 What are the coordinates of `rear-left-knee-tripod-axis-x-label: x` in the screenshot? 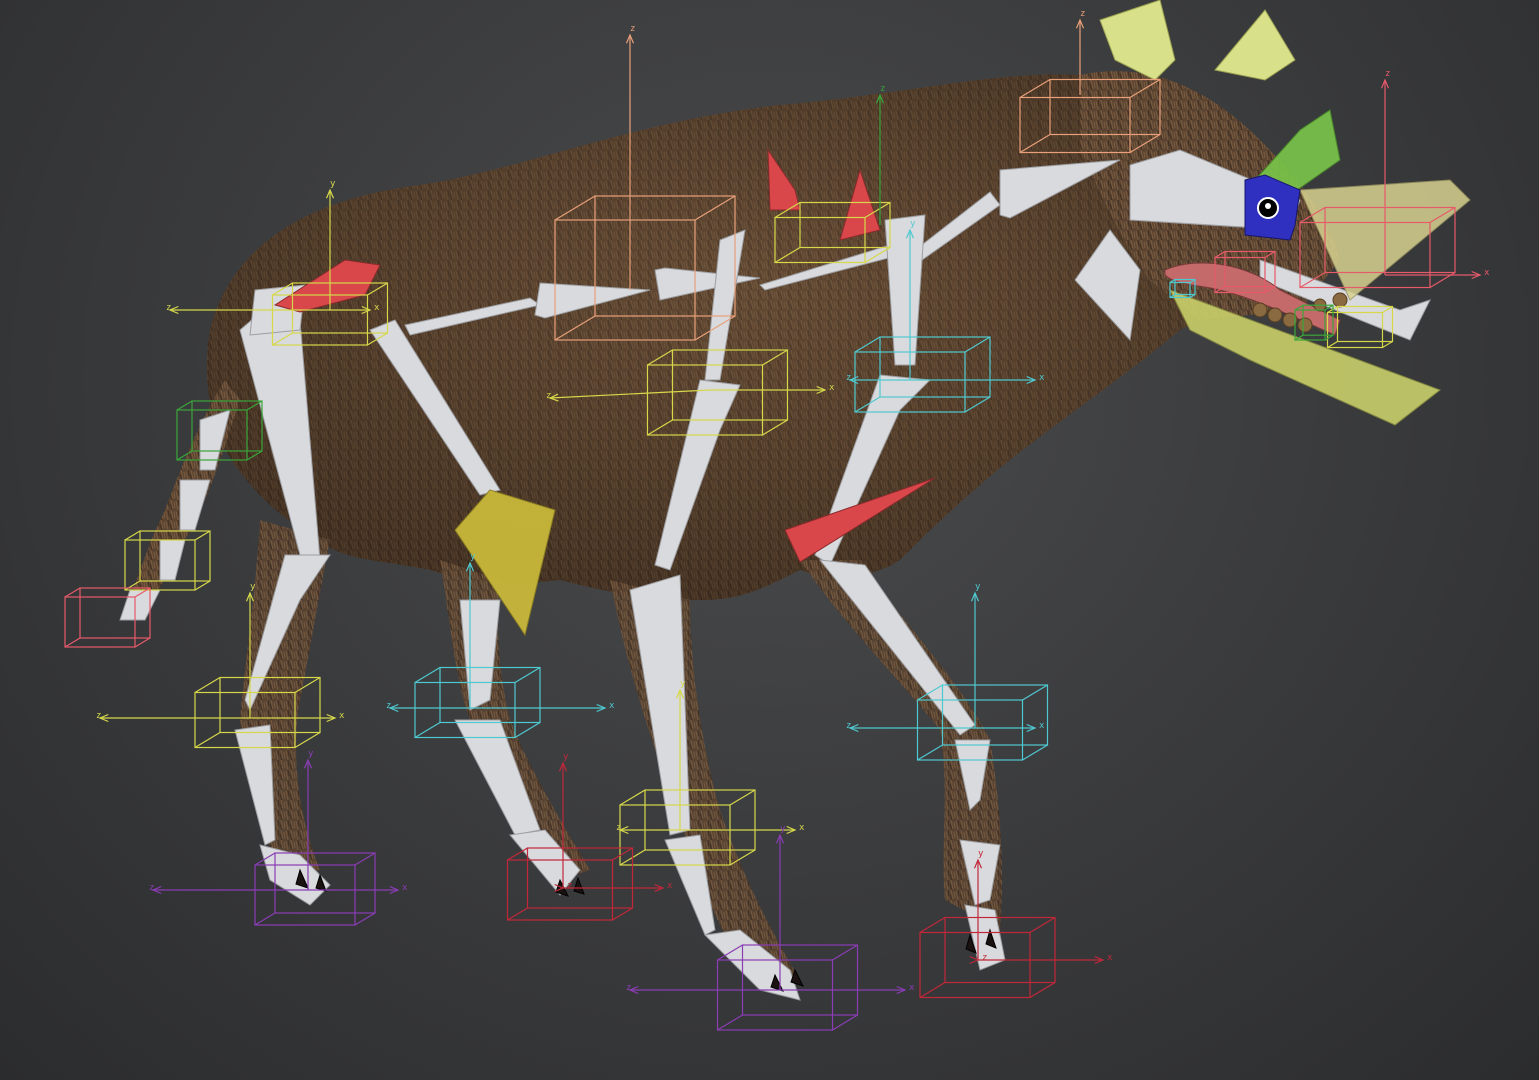 It's located at (342, 716).